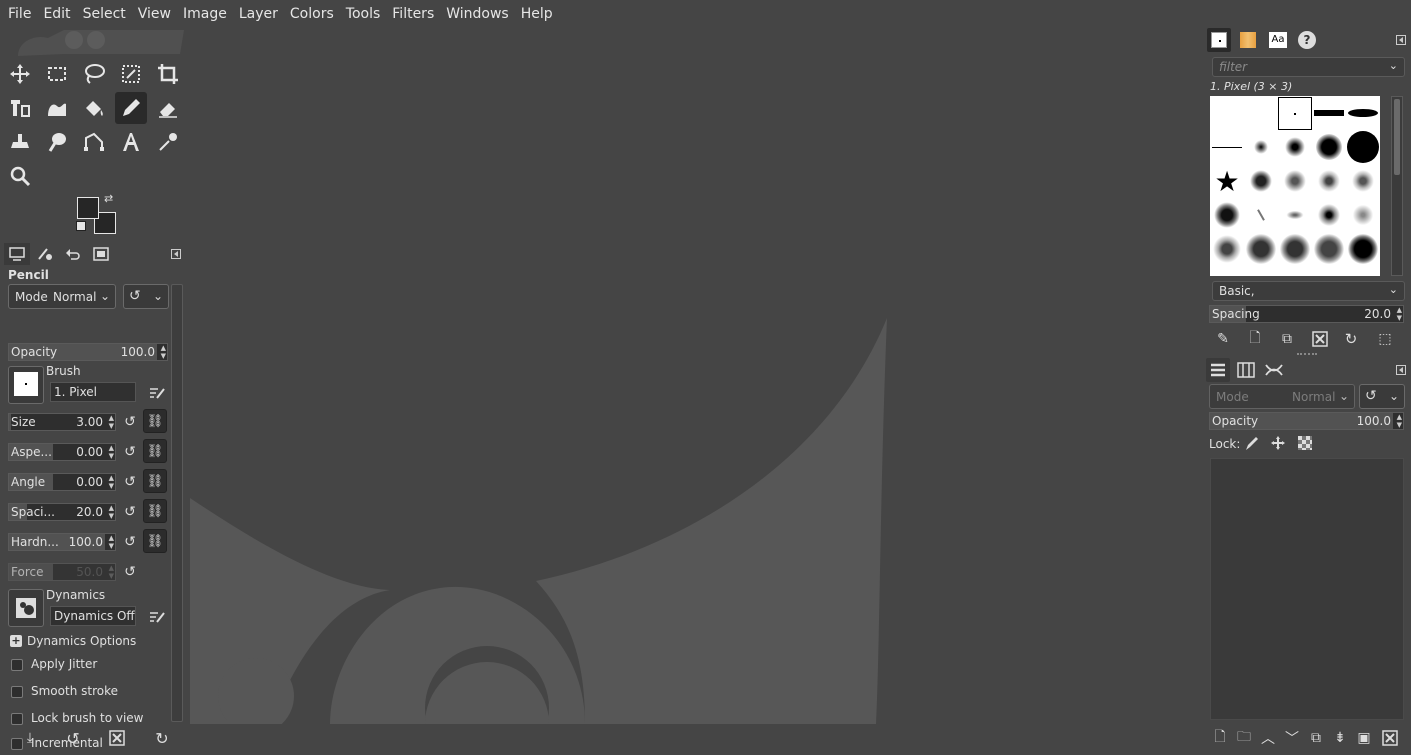  Describe the element at coordinates (1306, 314) in the screenshot. I see `brush-spacing-spinner: Spacing 20.0 ▲ ▼` at that location.